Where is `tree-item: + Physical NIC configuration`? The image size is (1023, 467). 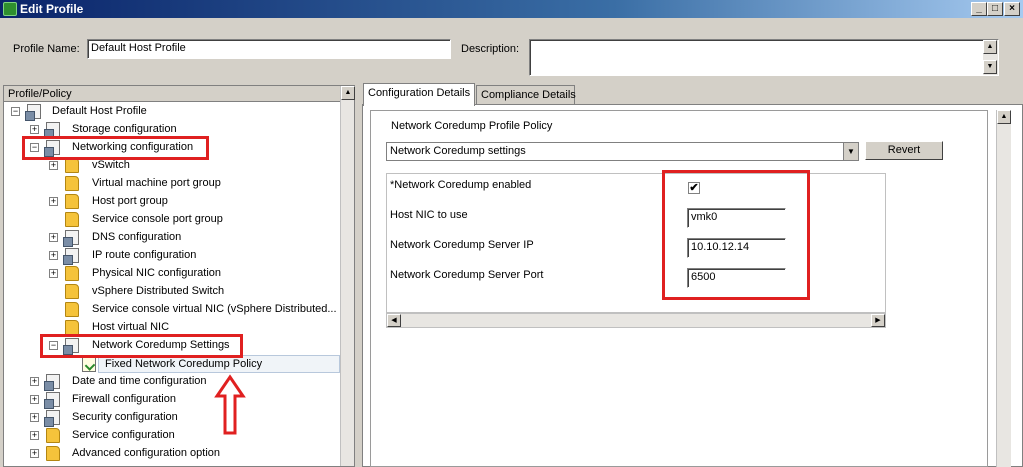 tree-item: + Physical NIC configuration is located at coordinates (170, 274).